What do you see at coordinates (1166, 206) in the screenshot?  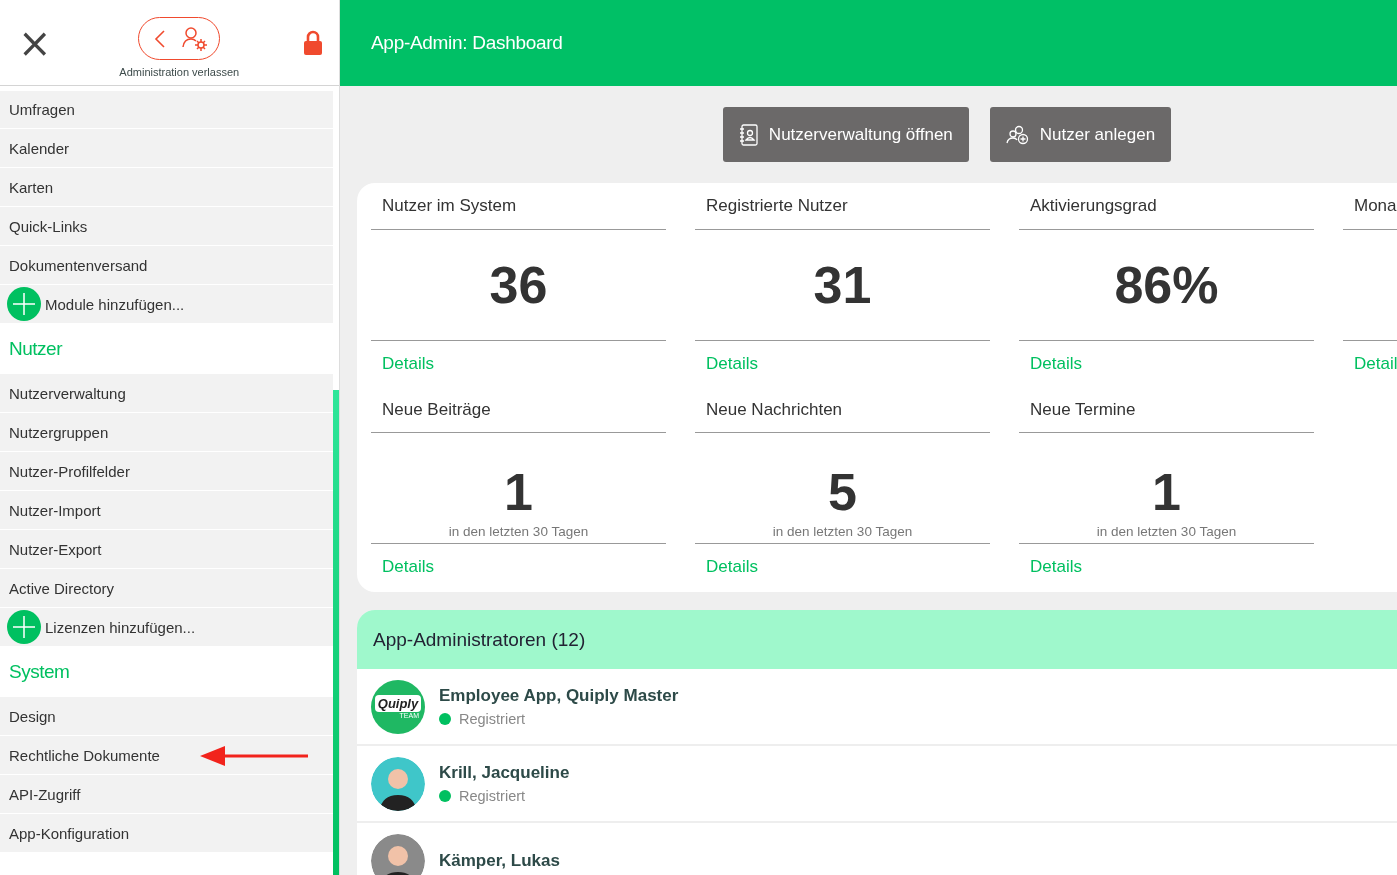 I see `stat-label: Aktivierungsgrad` at bounding box center [1166, 206].